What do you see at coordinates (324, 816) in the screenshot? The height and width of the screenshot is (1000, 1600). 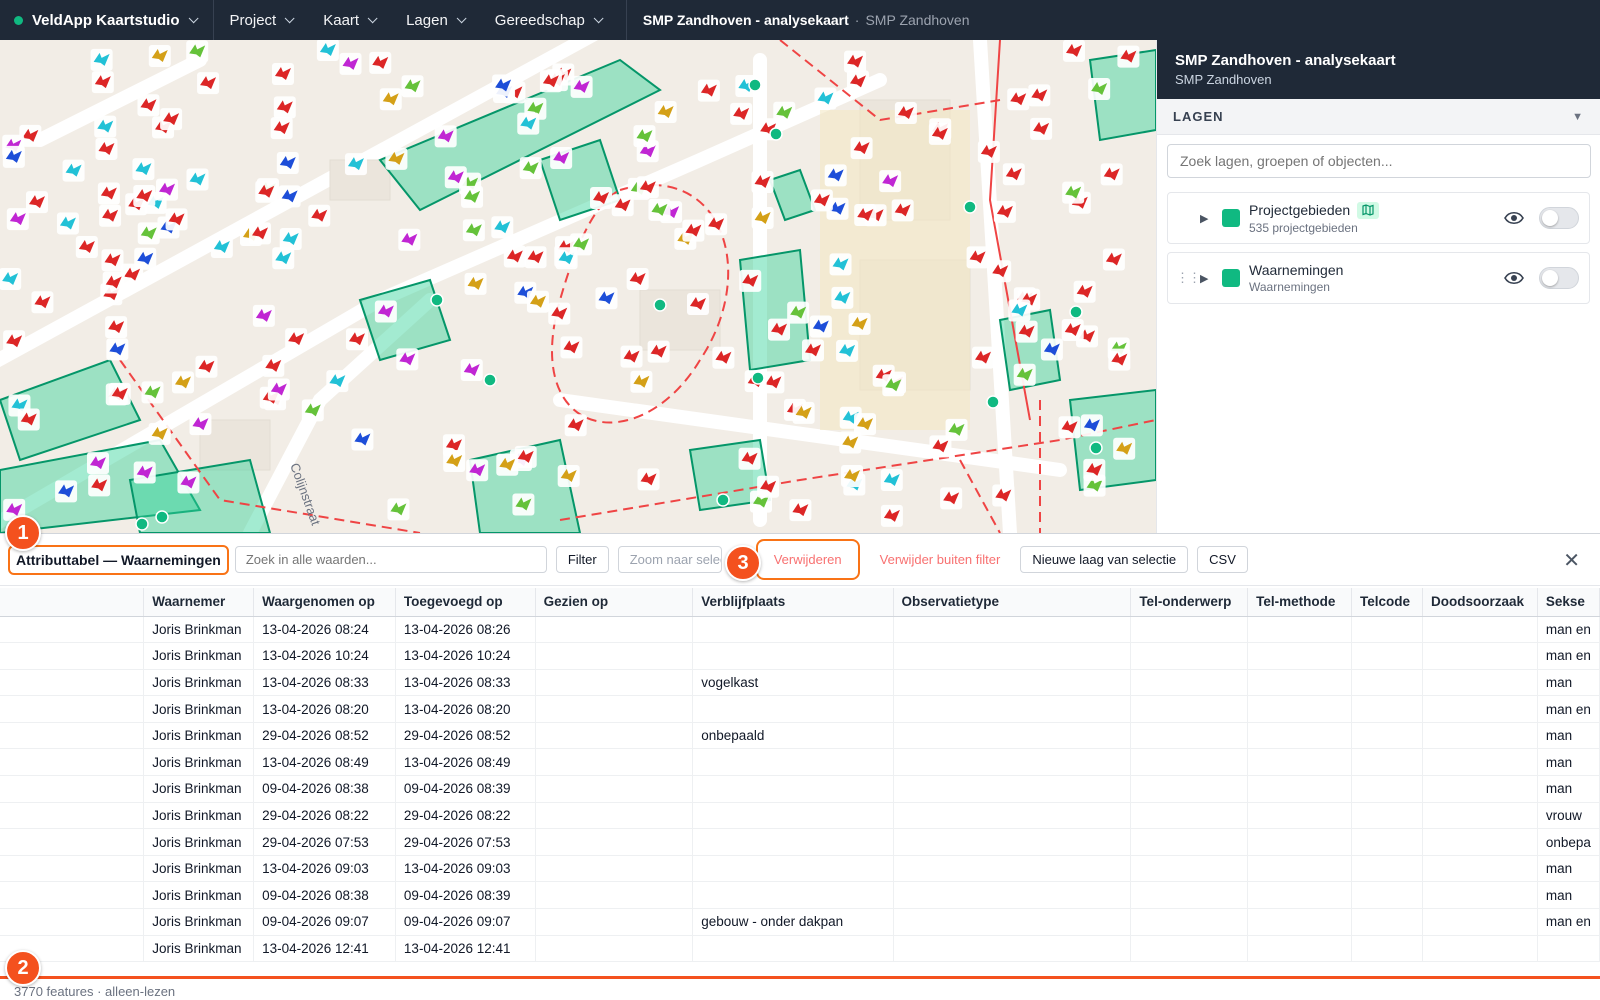 I see `table-cell: 29-04-2026 08:22` at bounding box center [324, 816].